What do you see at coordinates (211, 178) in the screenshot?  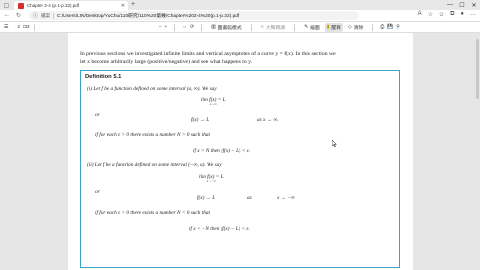 I see `limit-expression: lim f(x) = L x→−∞` at bounding box center [211, 178].